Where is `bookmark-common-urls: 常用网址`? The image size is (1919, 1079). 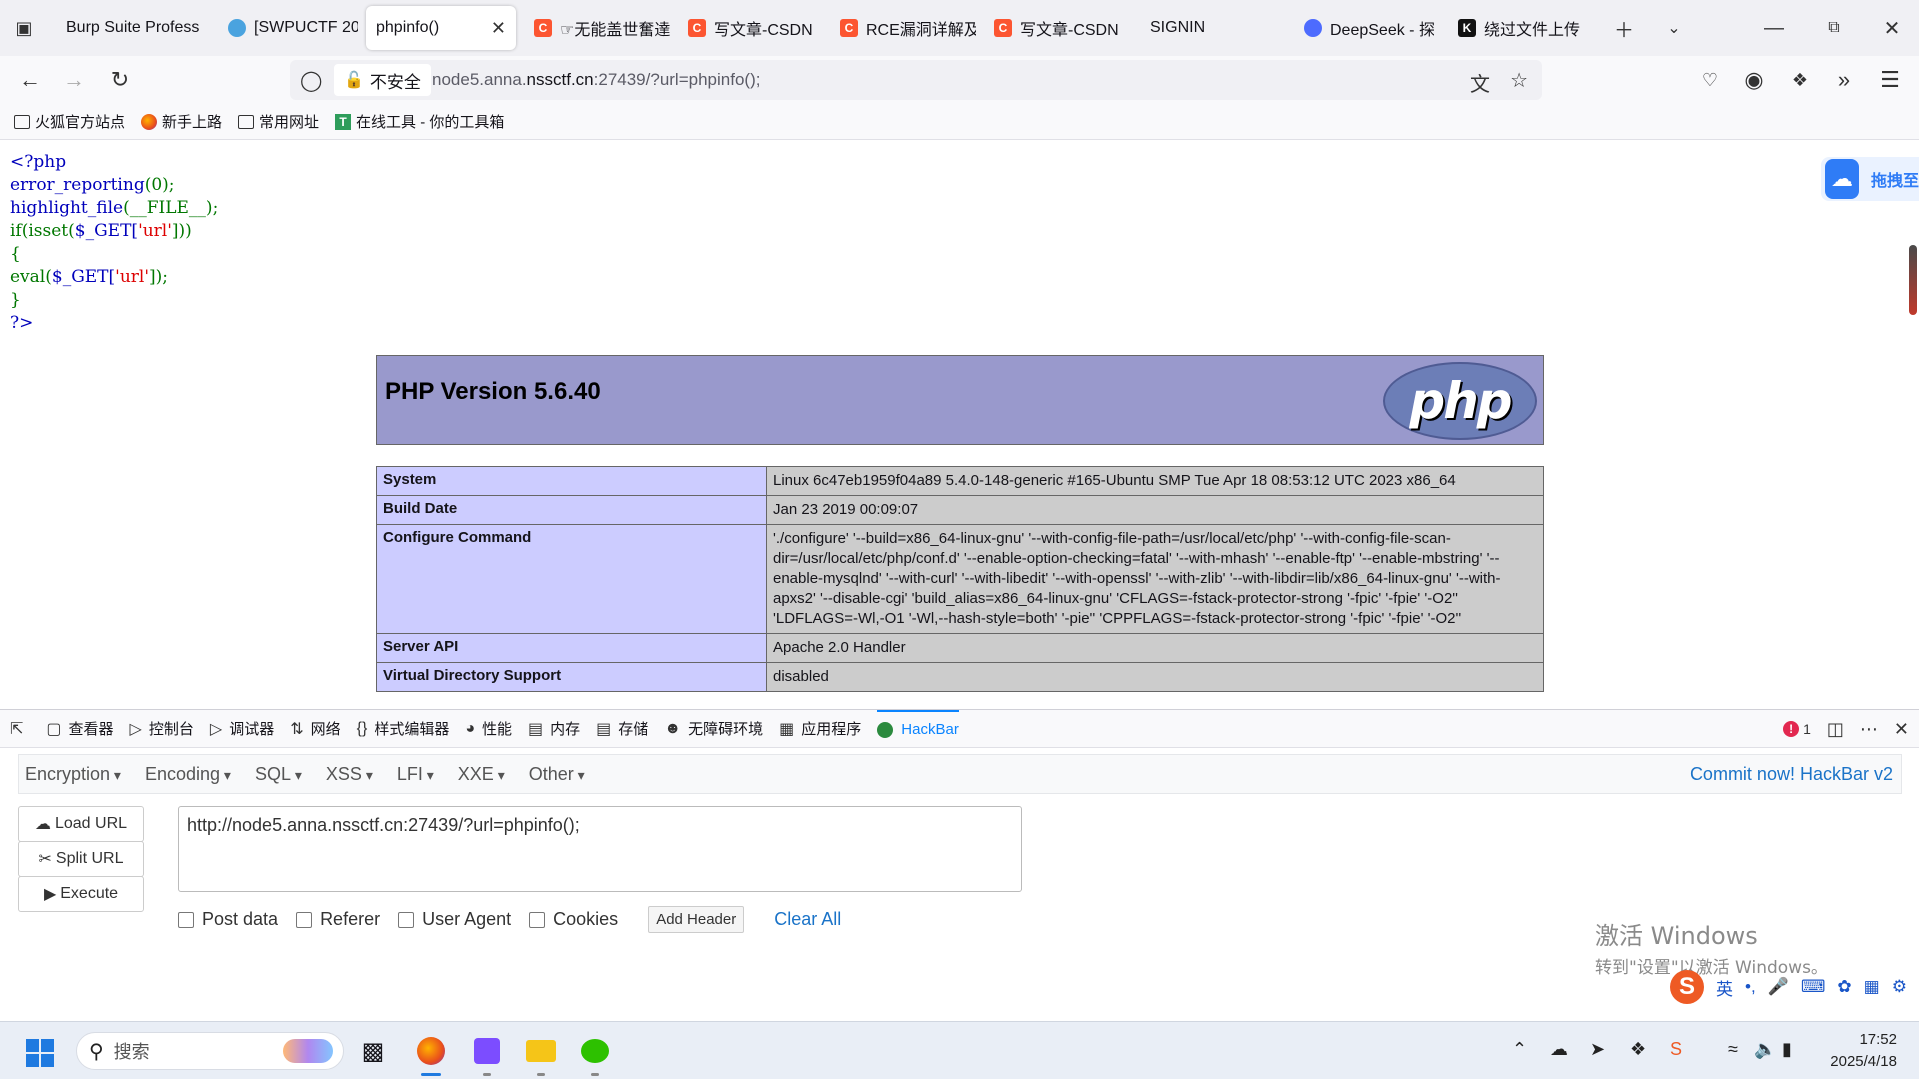
bookmark-common-urls: 常用网址 is located at coordinates (278, 121).